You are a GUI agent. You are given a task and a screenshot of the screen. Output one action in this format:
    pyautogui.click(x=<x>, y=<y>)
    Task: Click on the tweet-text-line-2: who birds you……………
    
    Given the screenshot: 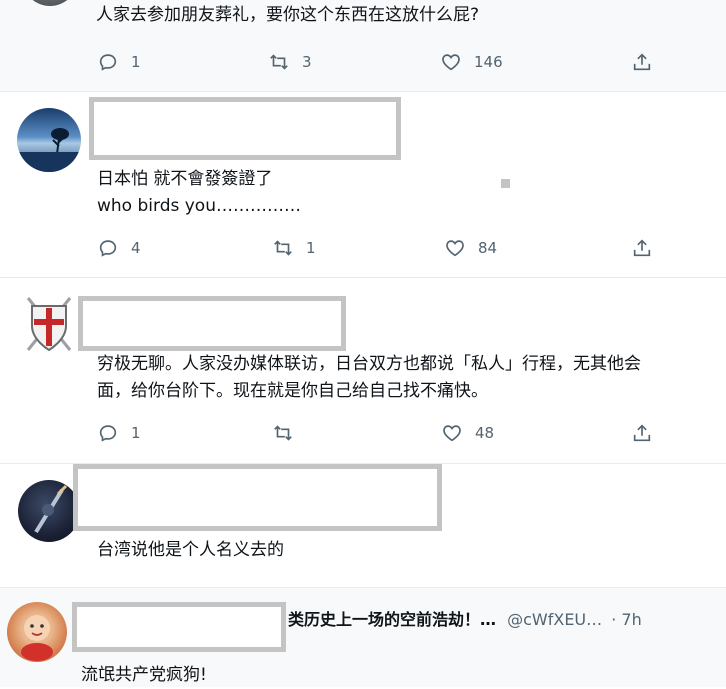 What is the action you would take?
    pyautogui.click(x=199, y=206)
    